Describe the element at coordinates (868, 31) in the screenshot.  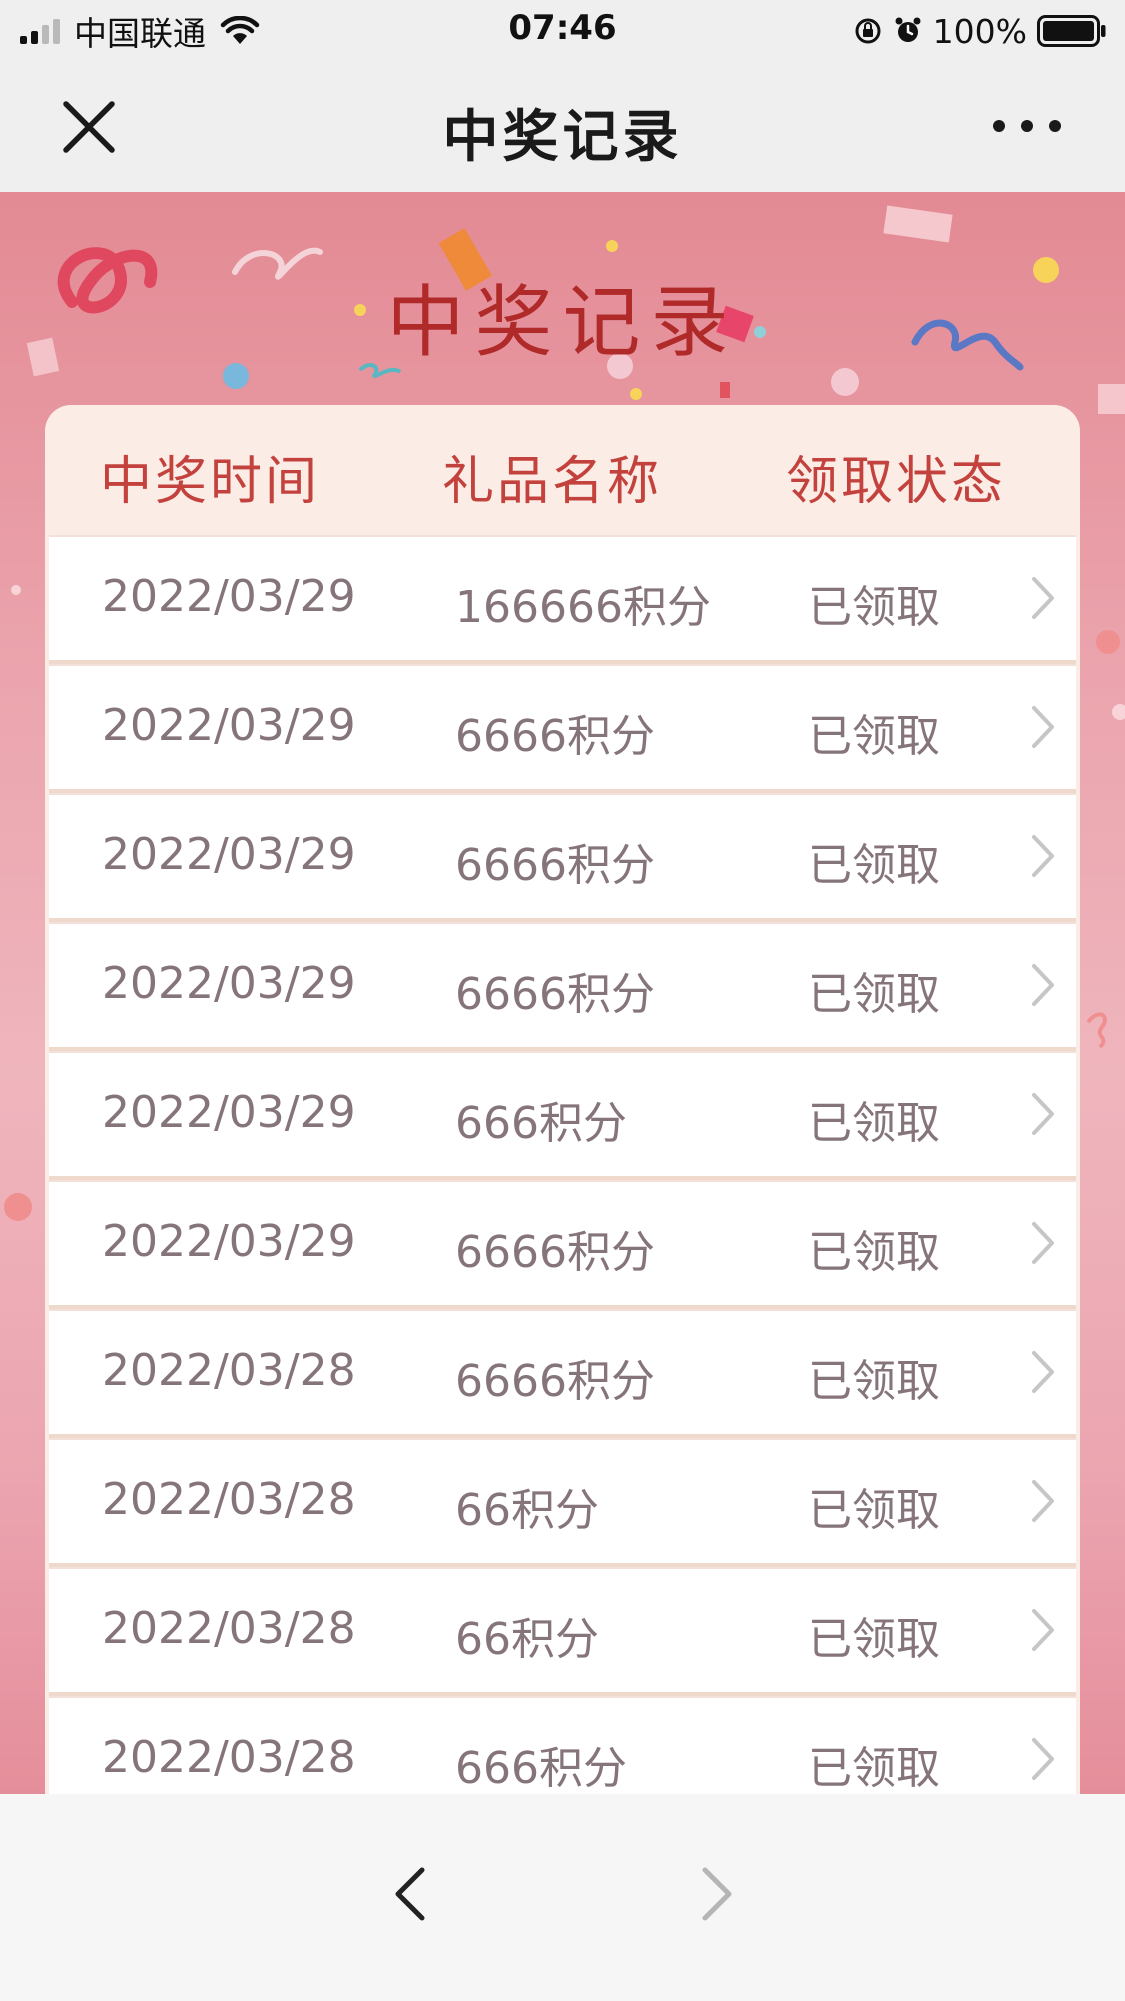
I see `orientation-lock-icon` at that location.